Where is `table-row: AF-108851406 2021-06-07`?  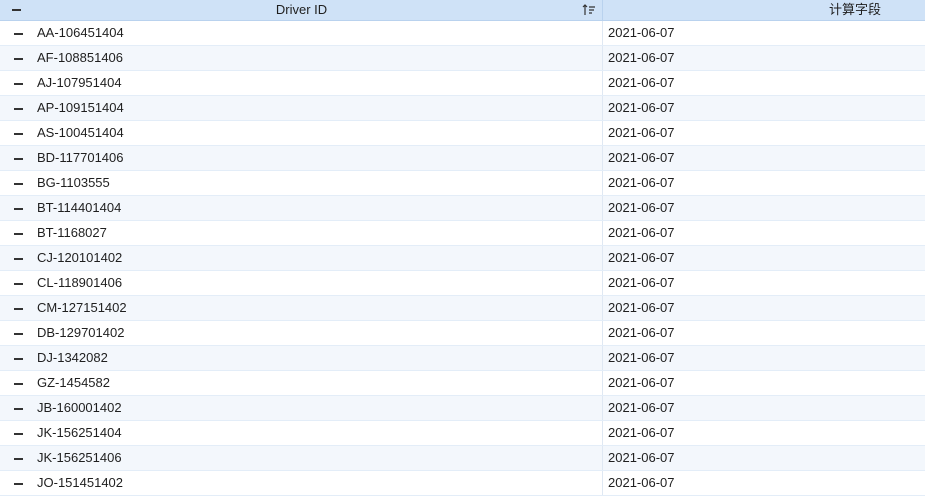
table-row: AF-108851406 2021-06-07 is located at coordinates (462, 58).